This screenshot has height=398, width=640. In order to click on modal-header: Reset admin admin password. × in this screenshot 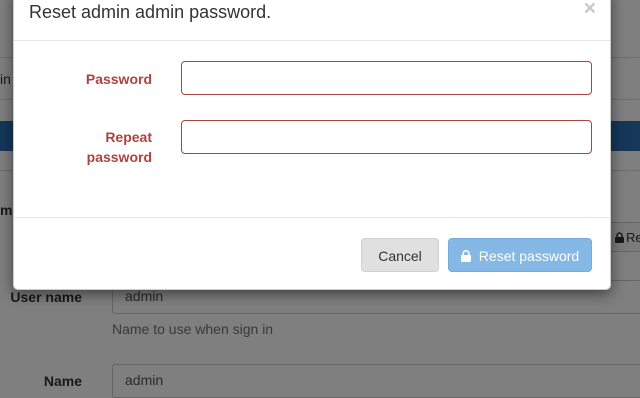, I will do `click(312, 20)`.